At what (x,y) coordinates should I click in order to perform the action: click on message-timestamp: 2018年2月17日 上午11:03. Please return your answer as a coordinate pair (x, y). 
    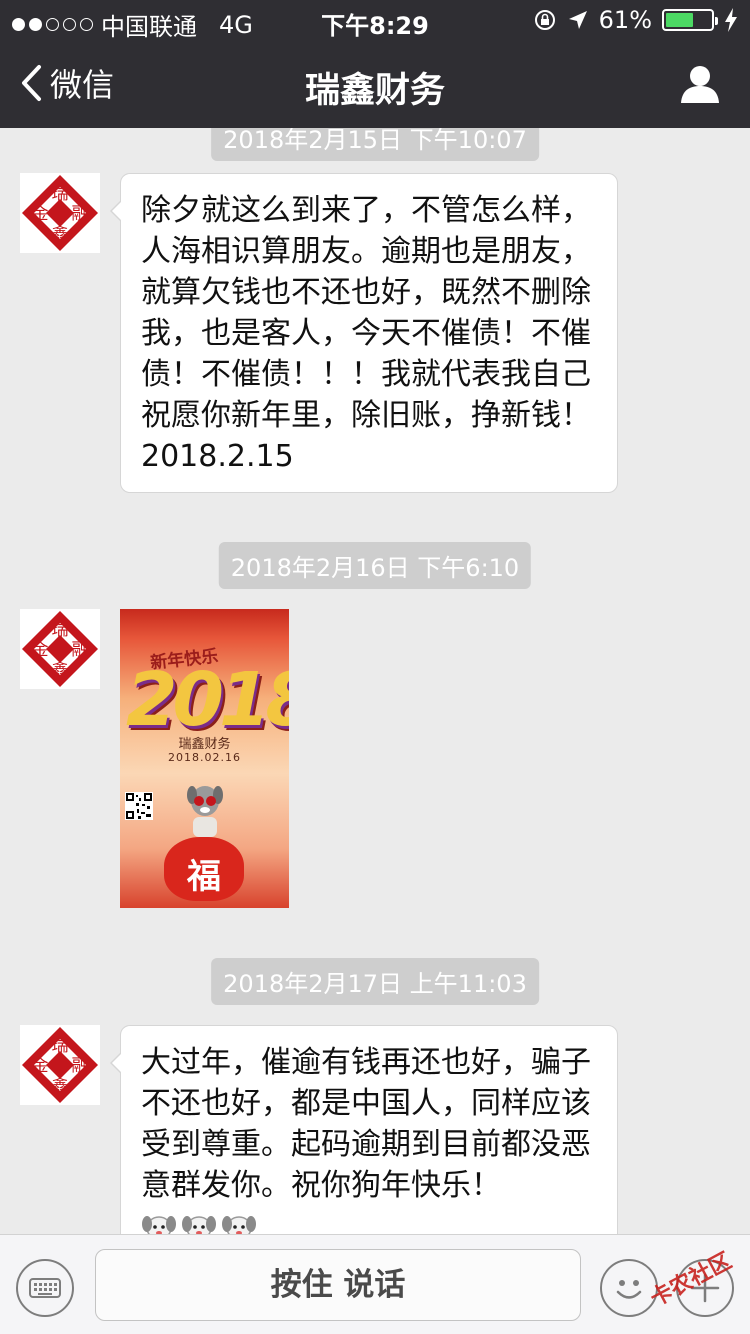
    Looking at the image, I should click on (375, 981).